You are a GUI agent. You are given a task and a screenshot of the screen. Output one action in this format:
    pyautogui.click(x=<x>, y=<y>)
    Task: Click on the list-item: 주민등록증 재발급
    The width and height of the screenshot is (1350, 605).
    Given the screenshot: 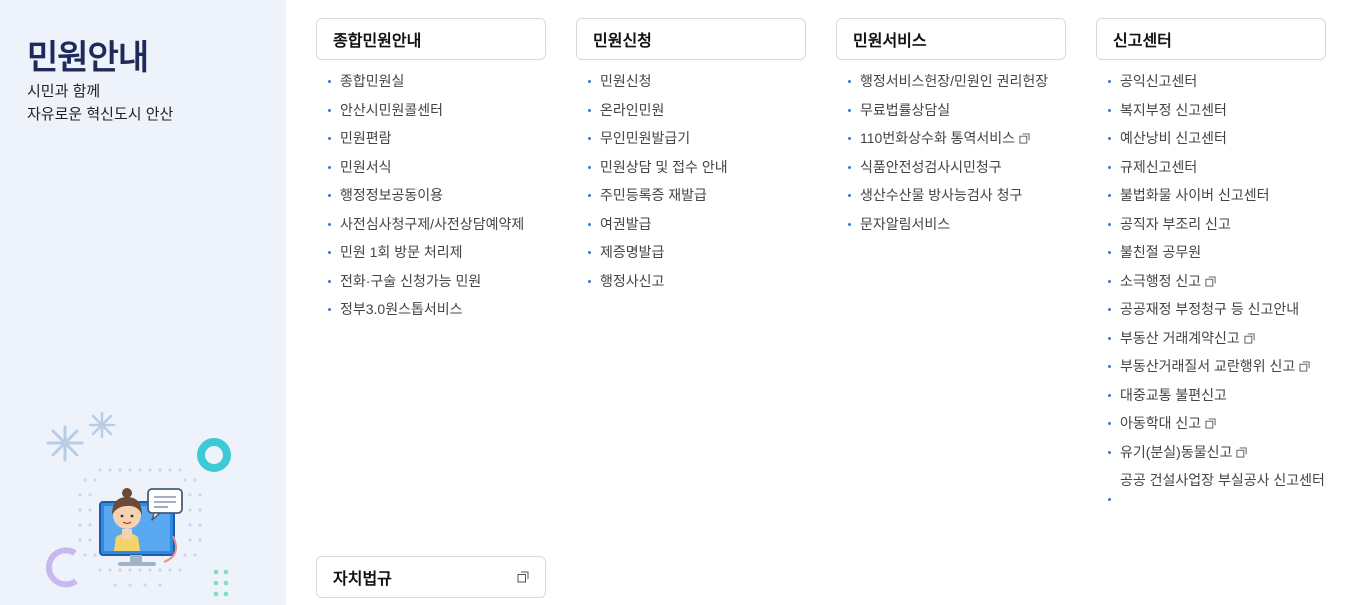 What is the action you would take?
    pyautogui.click(x=691, y=195)
    